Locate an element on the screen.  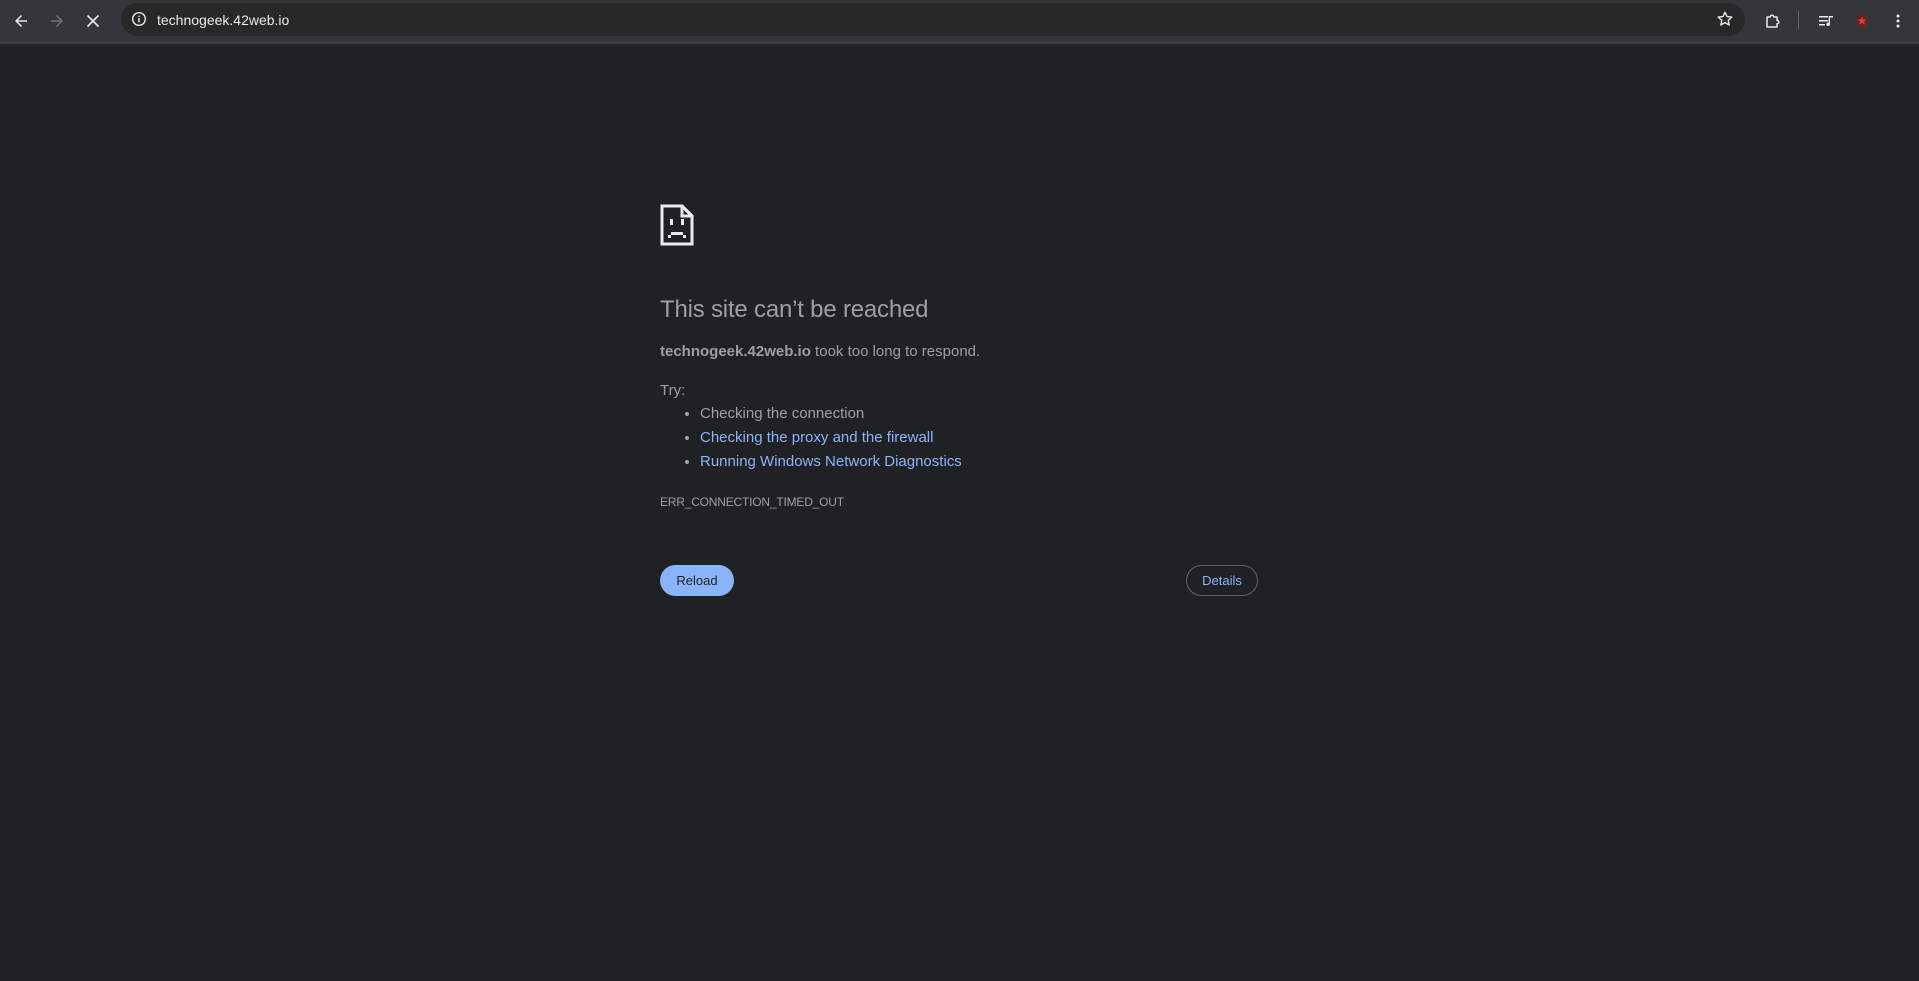
profile-button is located at coordinates (1862, 21).